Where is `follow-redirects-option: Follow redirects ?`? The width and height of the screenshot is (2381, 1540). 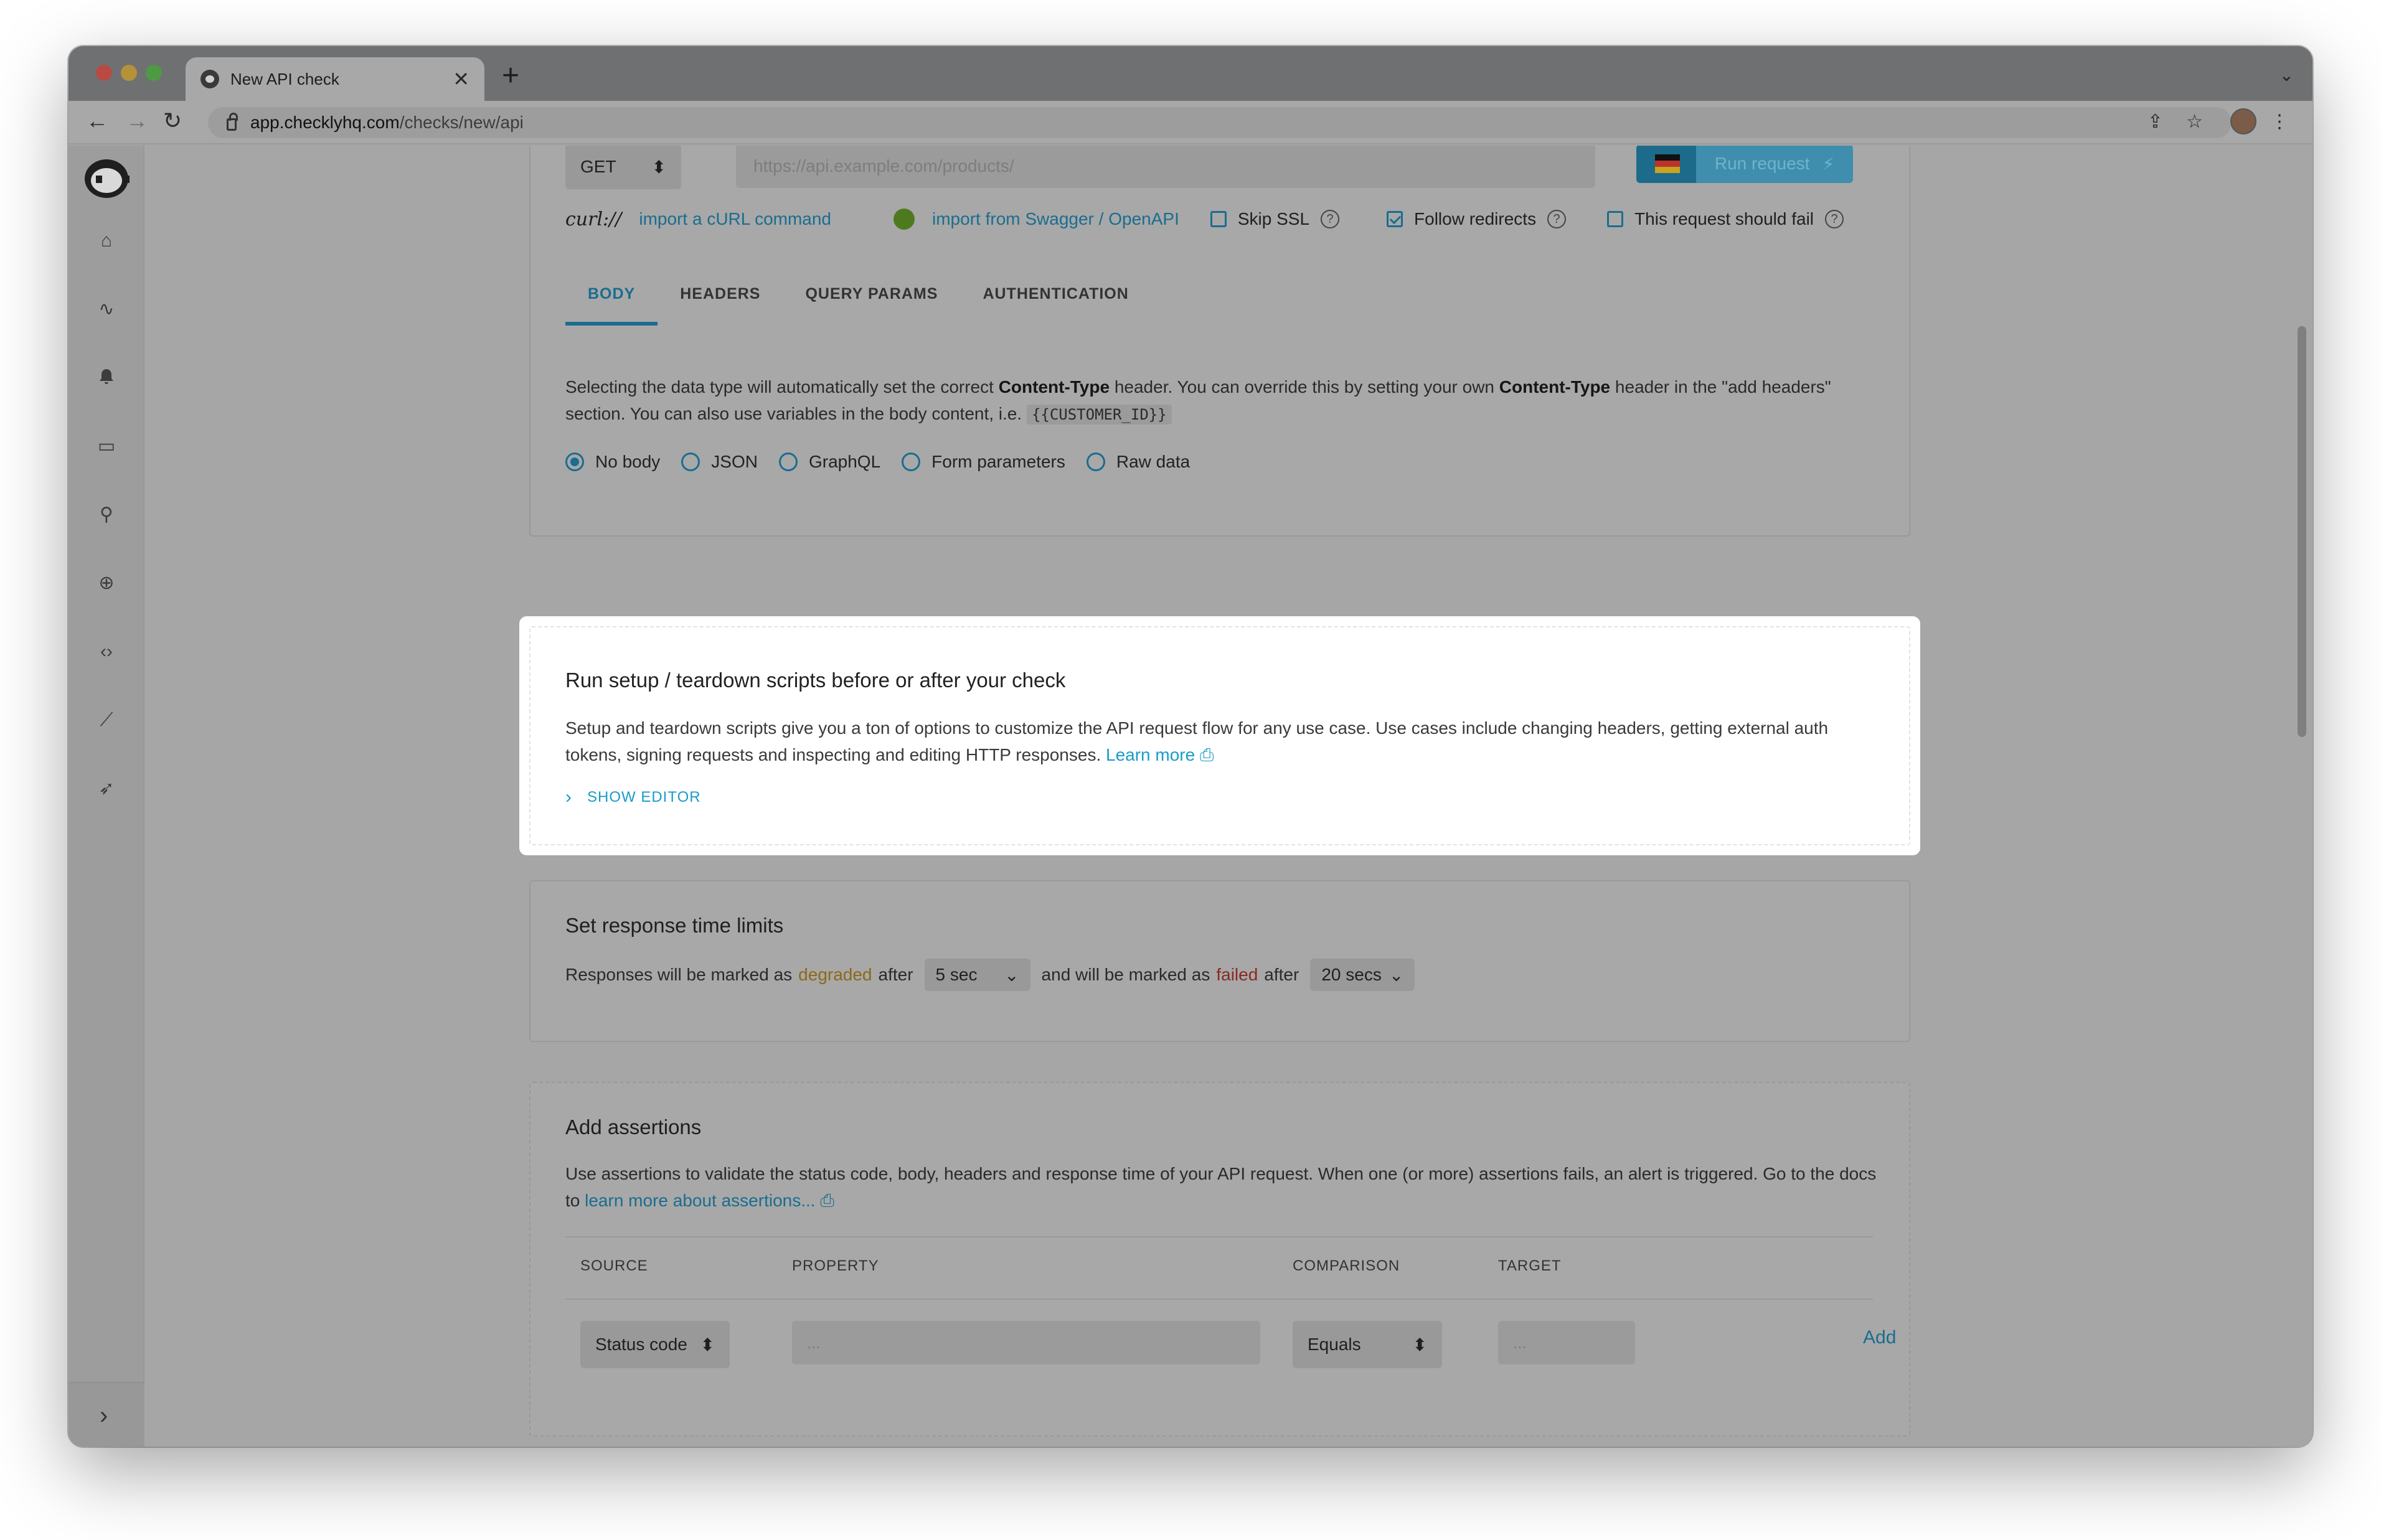 follow-redirects-option: Follow redirects ? is located at coordinates (1477, 219).